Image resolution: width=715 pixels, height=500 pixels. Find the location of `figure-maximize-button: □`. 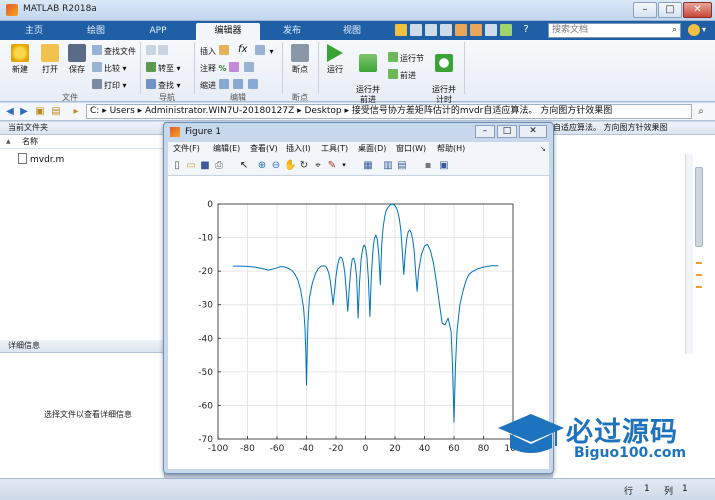

figure-maximize-button: □ is located at coordinates (507, 131).